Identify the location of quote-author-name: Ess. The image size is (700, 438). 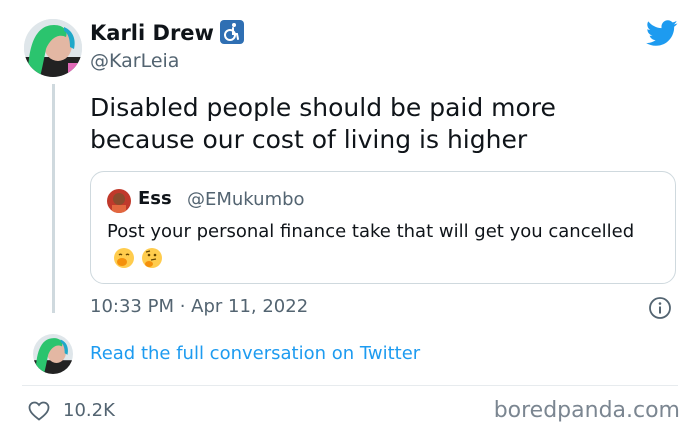
(155, 198).